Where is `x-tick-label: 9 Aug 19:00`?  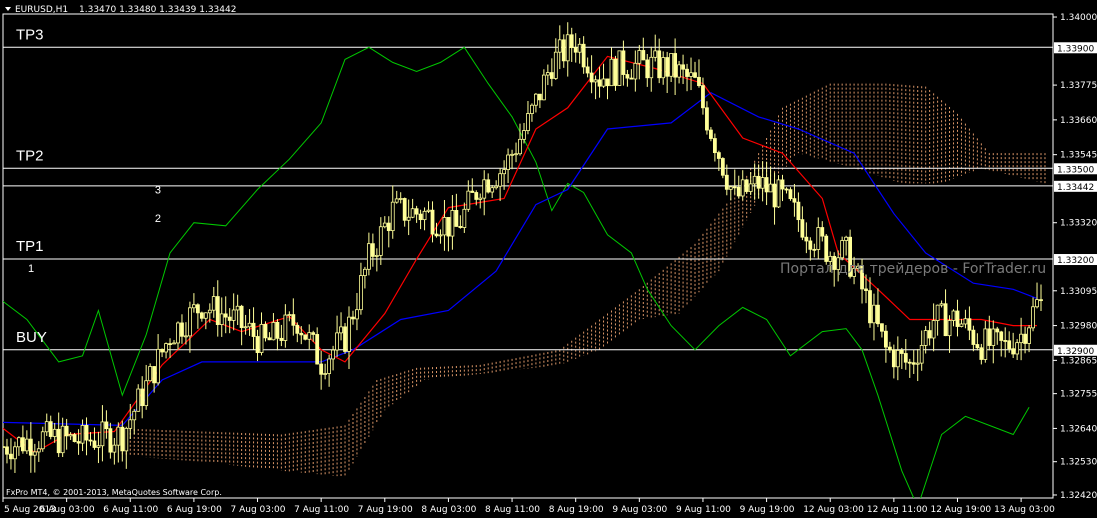
x-tick-label: 9 Aug 19:00 is located at coordinates (767, 510).